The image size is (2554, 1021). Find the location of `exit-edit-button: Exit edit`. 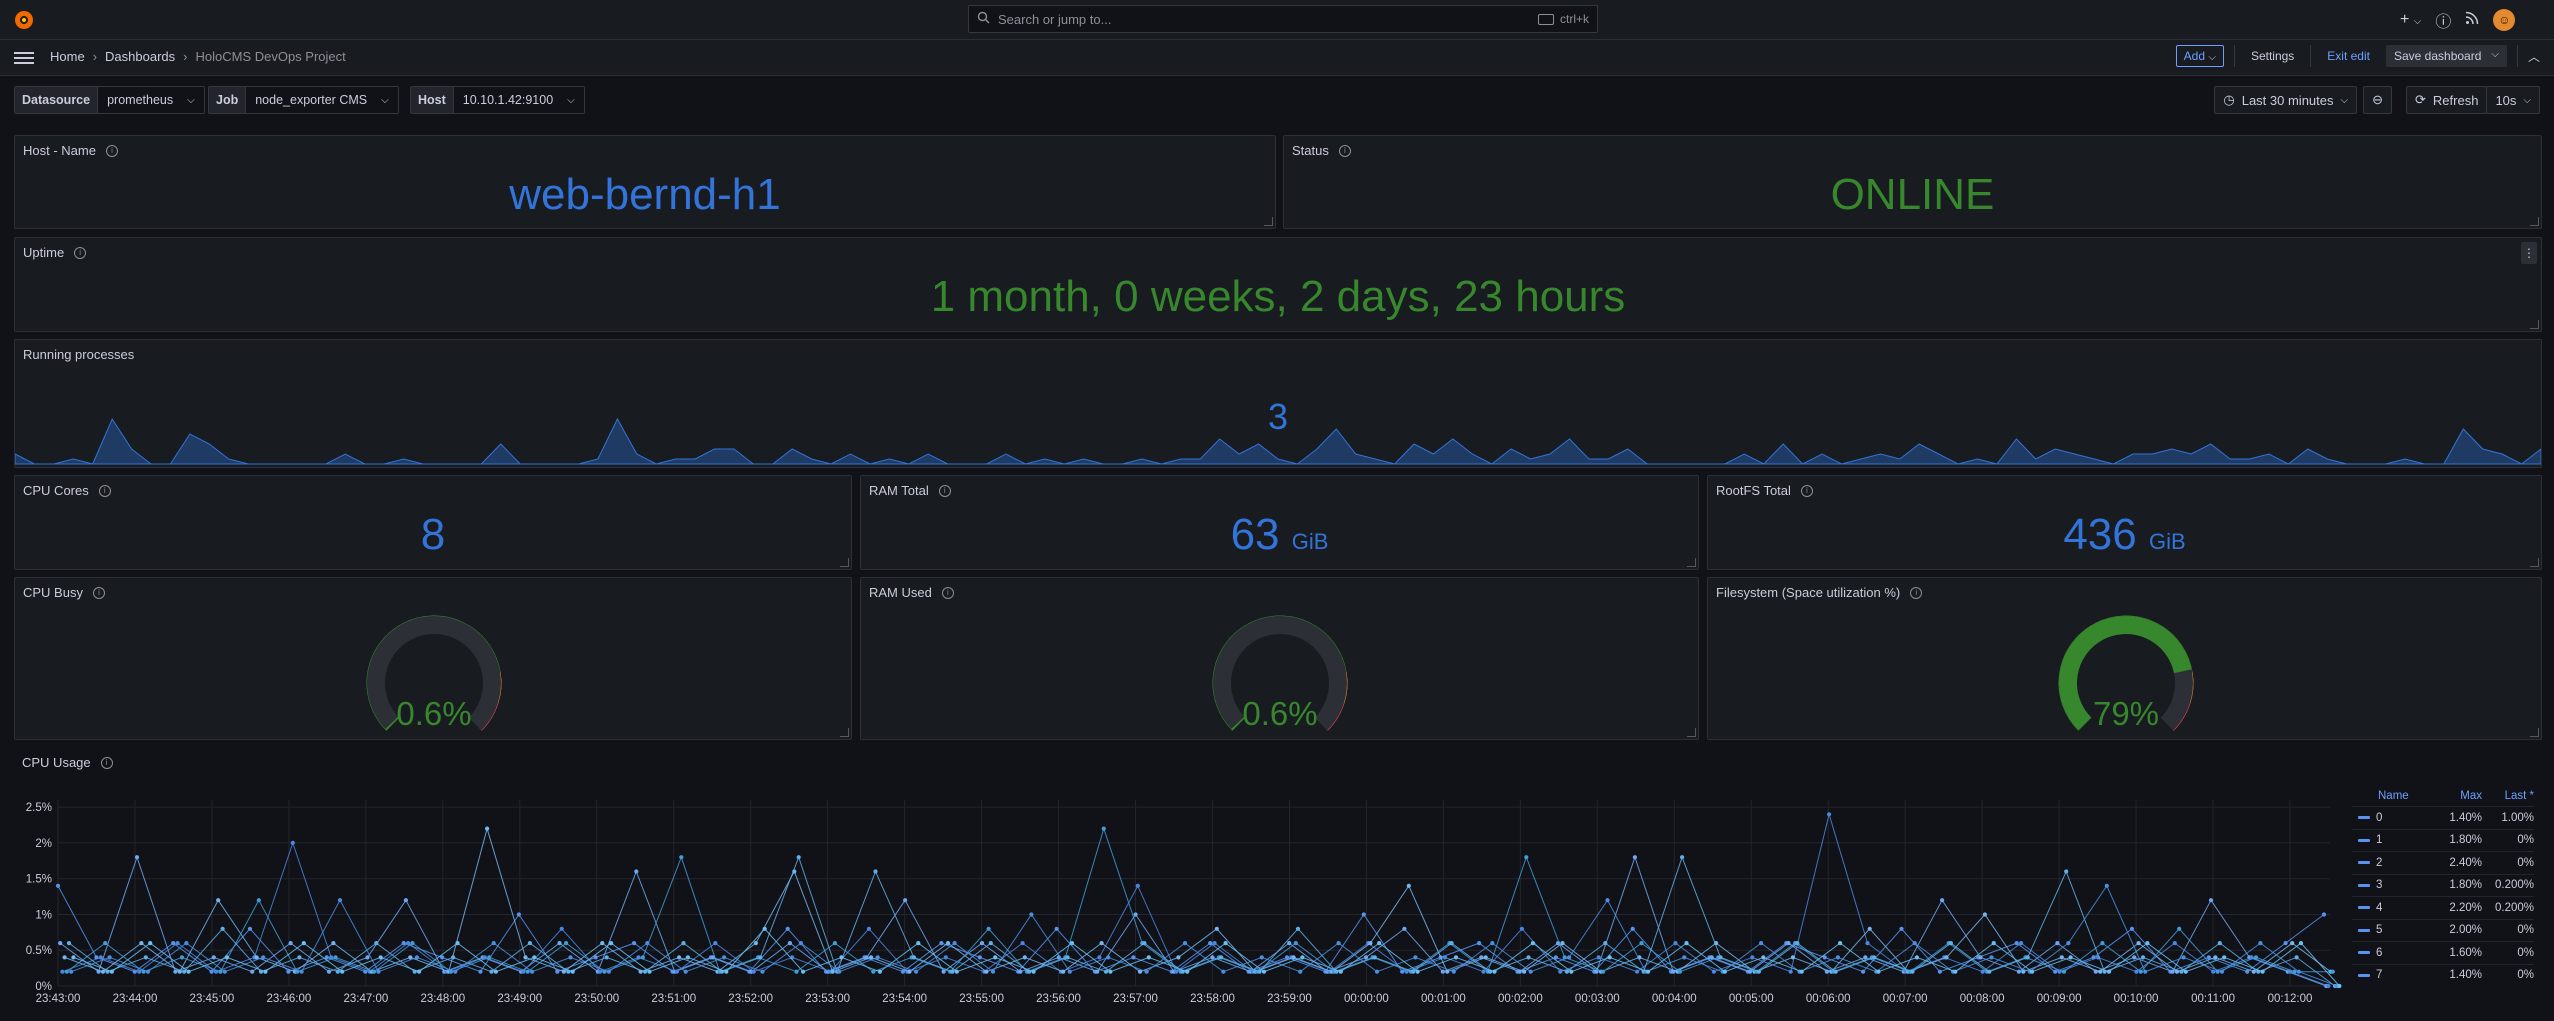

exit-edit-button: Exit edit is located at coordinates (2348, 56).